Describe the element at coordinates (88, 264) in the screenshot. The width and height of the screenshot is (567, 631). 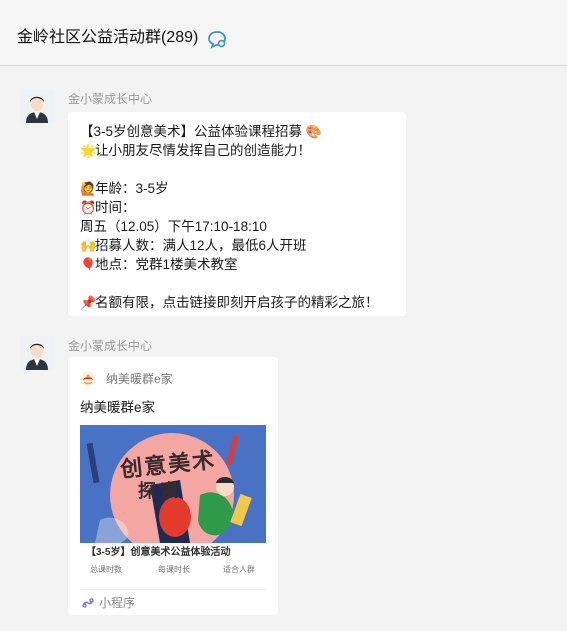
I see `balloon-icon: 🎈` at that location.